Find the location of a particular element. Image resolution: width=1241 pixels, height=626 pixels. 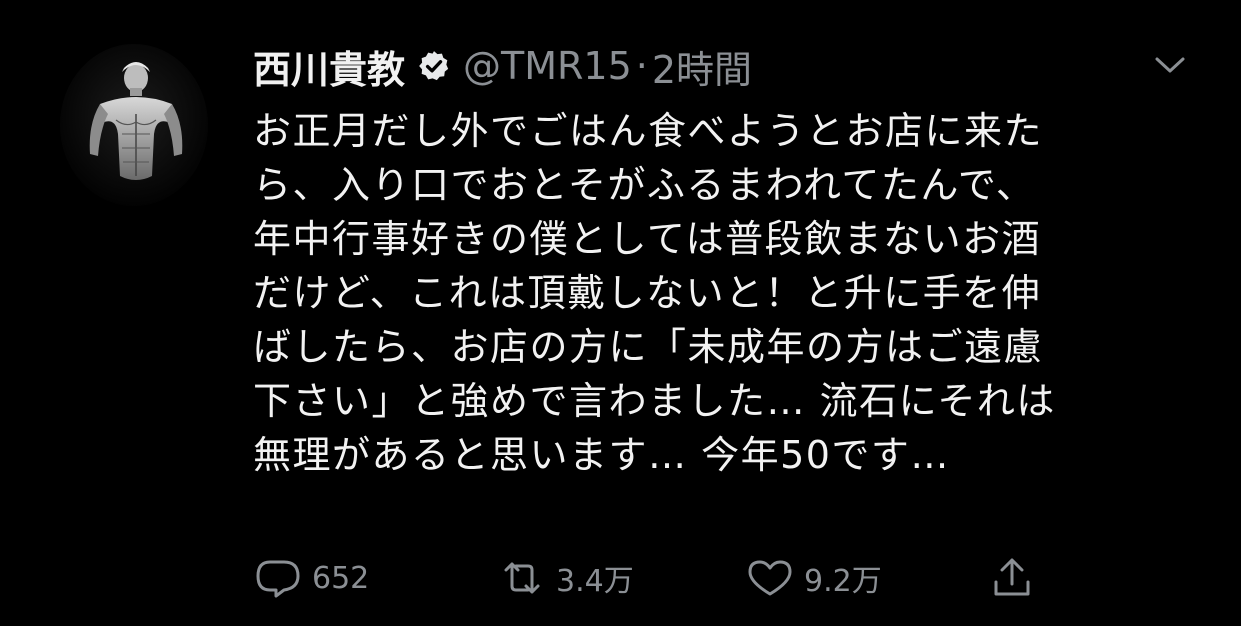

chevron-down-icon is located at coordinates (1170, 65).